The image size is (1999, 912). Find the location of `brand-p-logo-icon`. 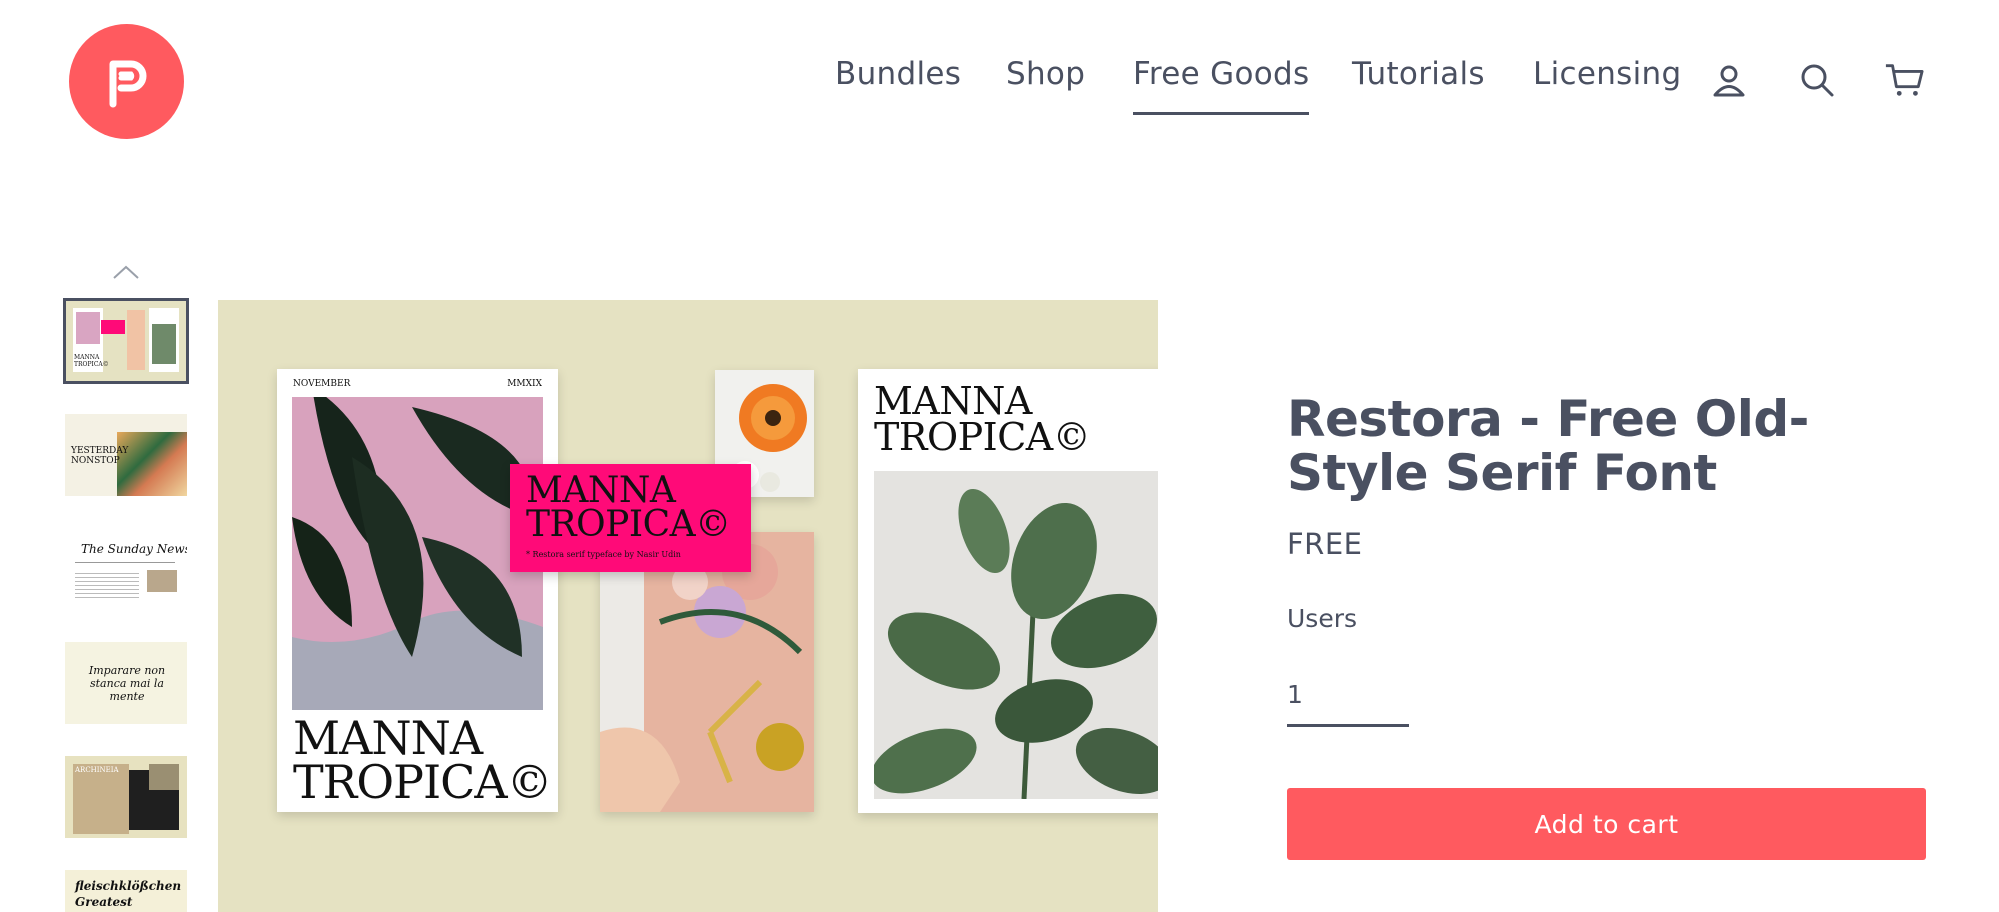

brand-p-logo-icon is located at coordinates (127, 83).